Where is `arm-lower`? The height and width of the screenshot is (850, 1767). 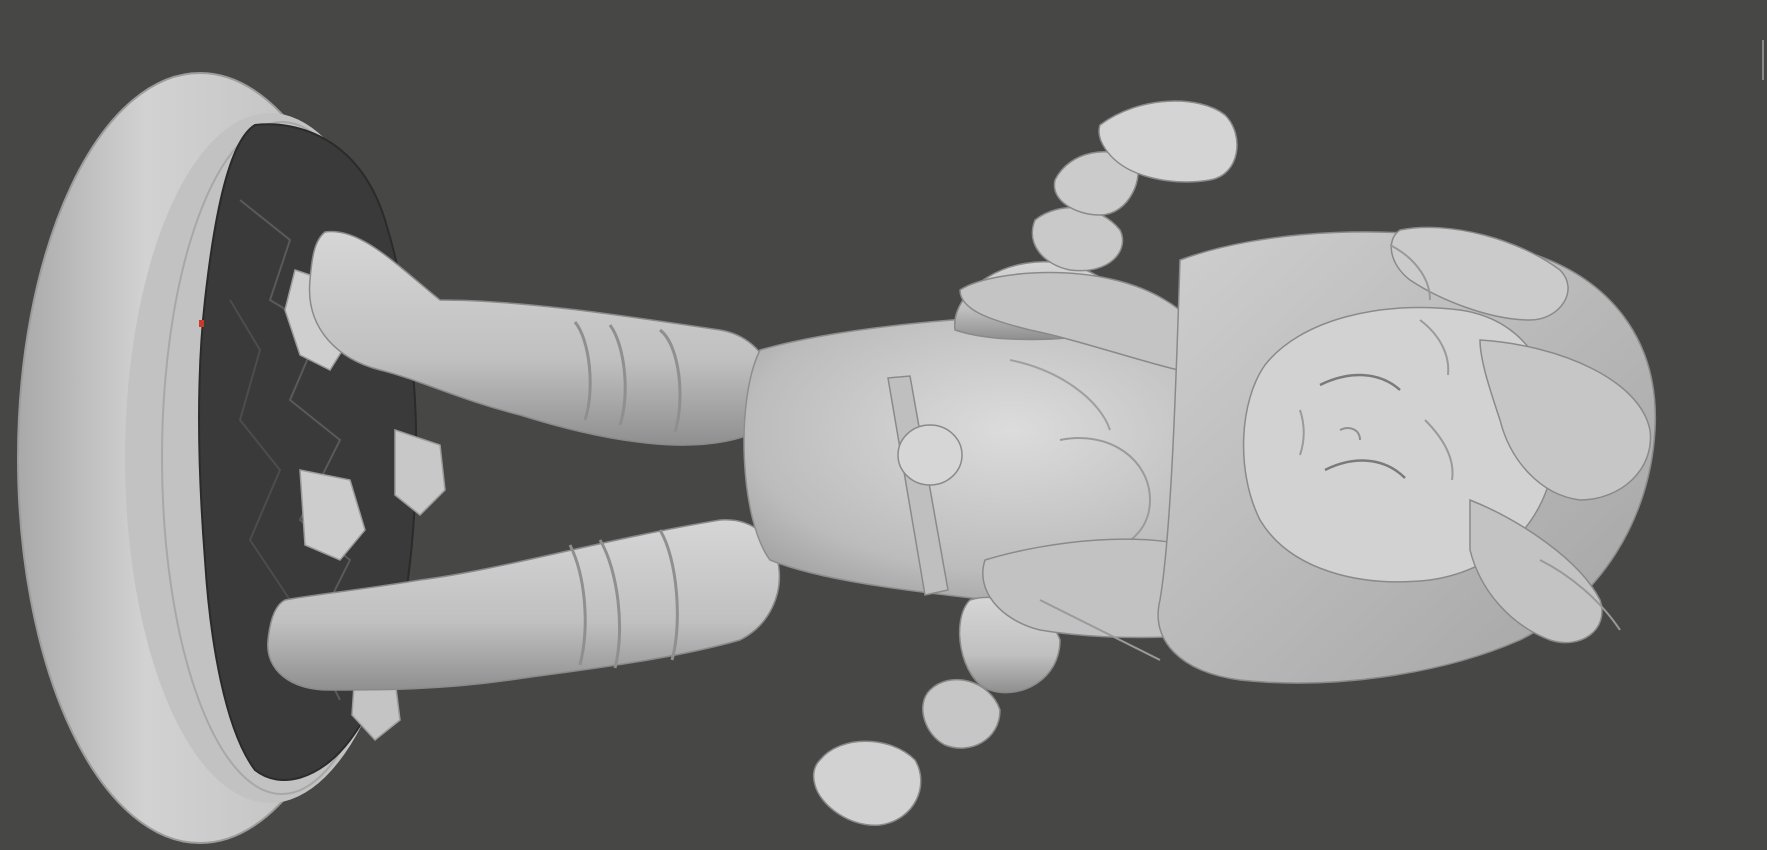 arm-lower is located at coordinates (936, 711).